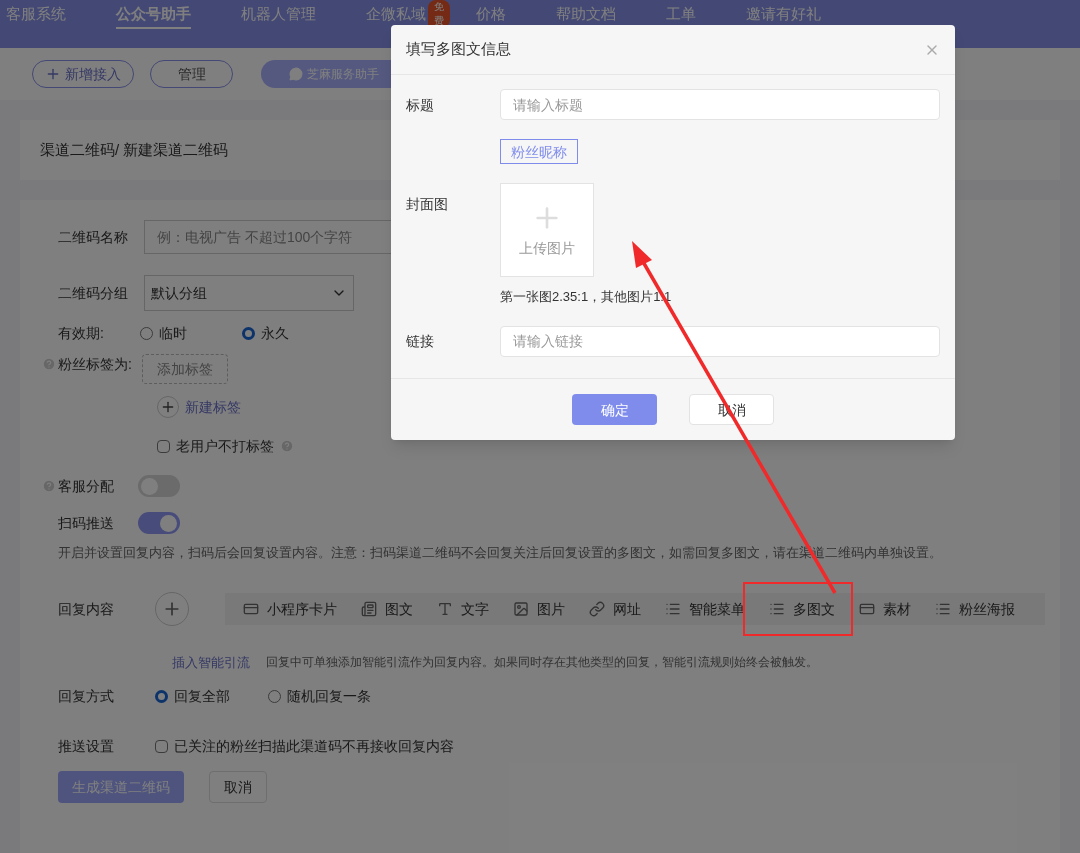  What do you see at coordinates (458, 49) in the screenshot?
I see `dialog-title: 填写多图文信息` at bounding box center [458, 49].